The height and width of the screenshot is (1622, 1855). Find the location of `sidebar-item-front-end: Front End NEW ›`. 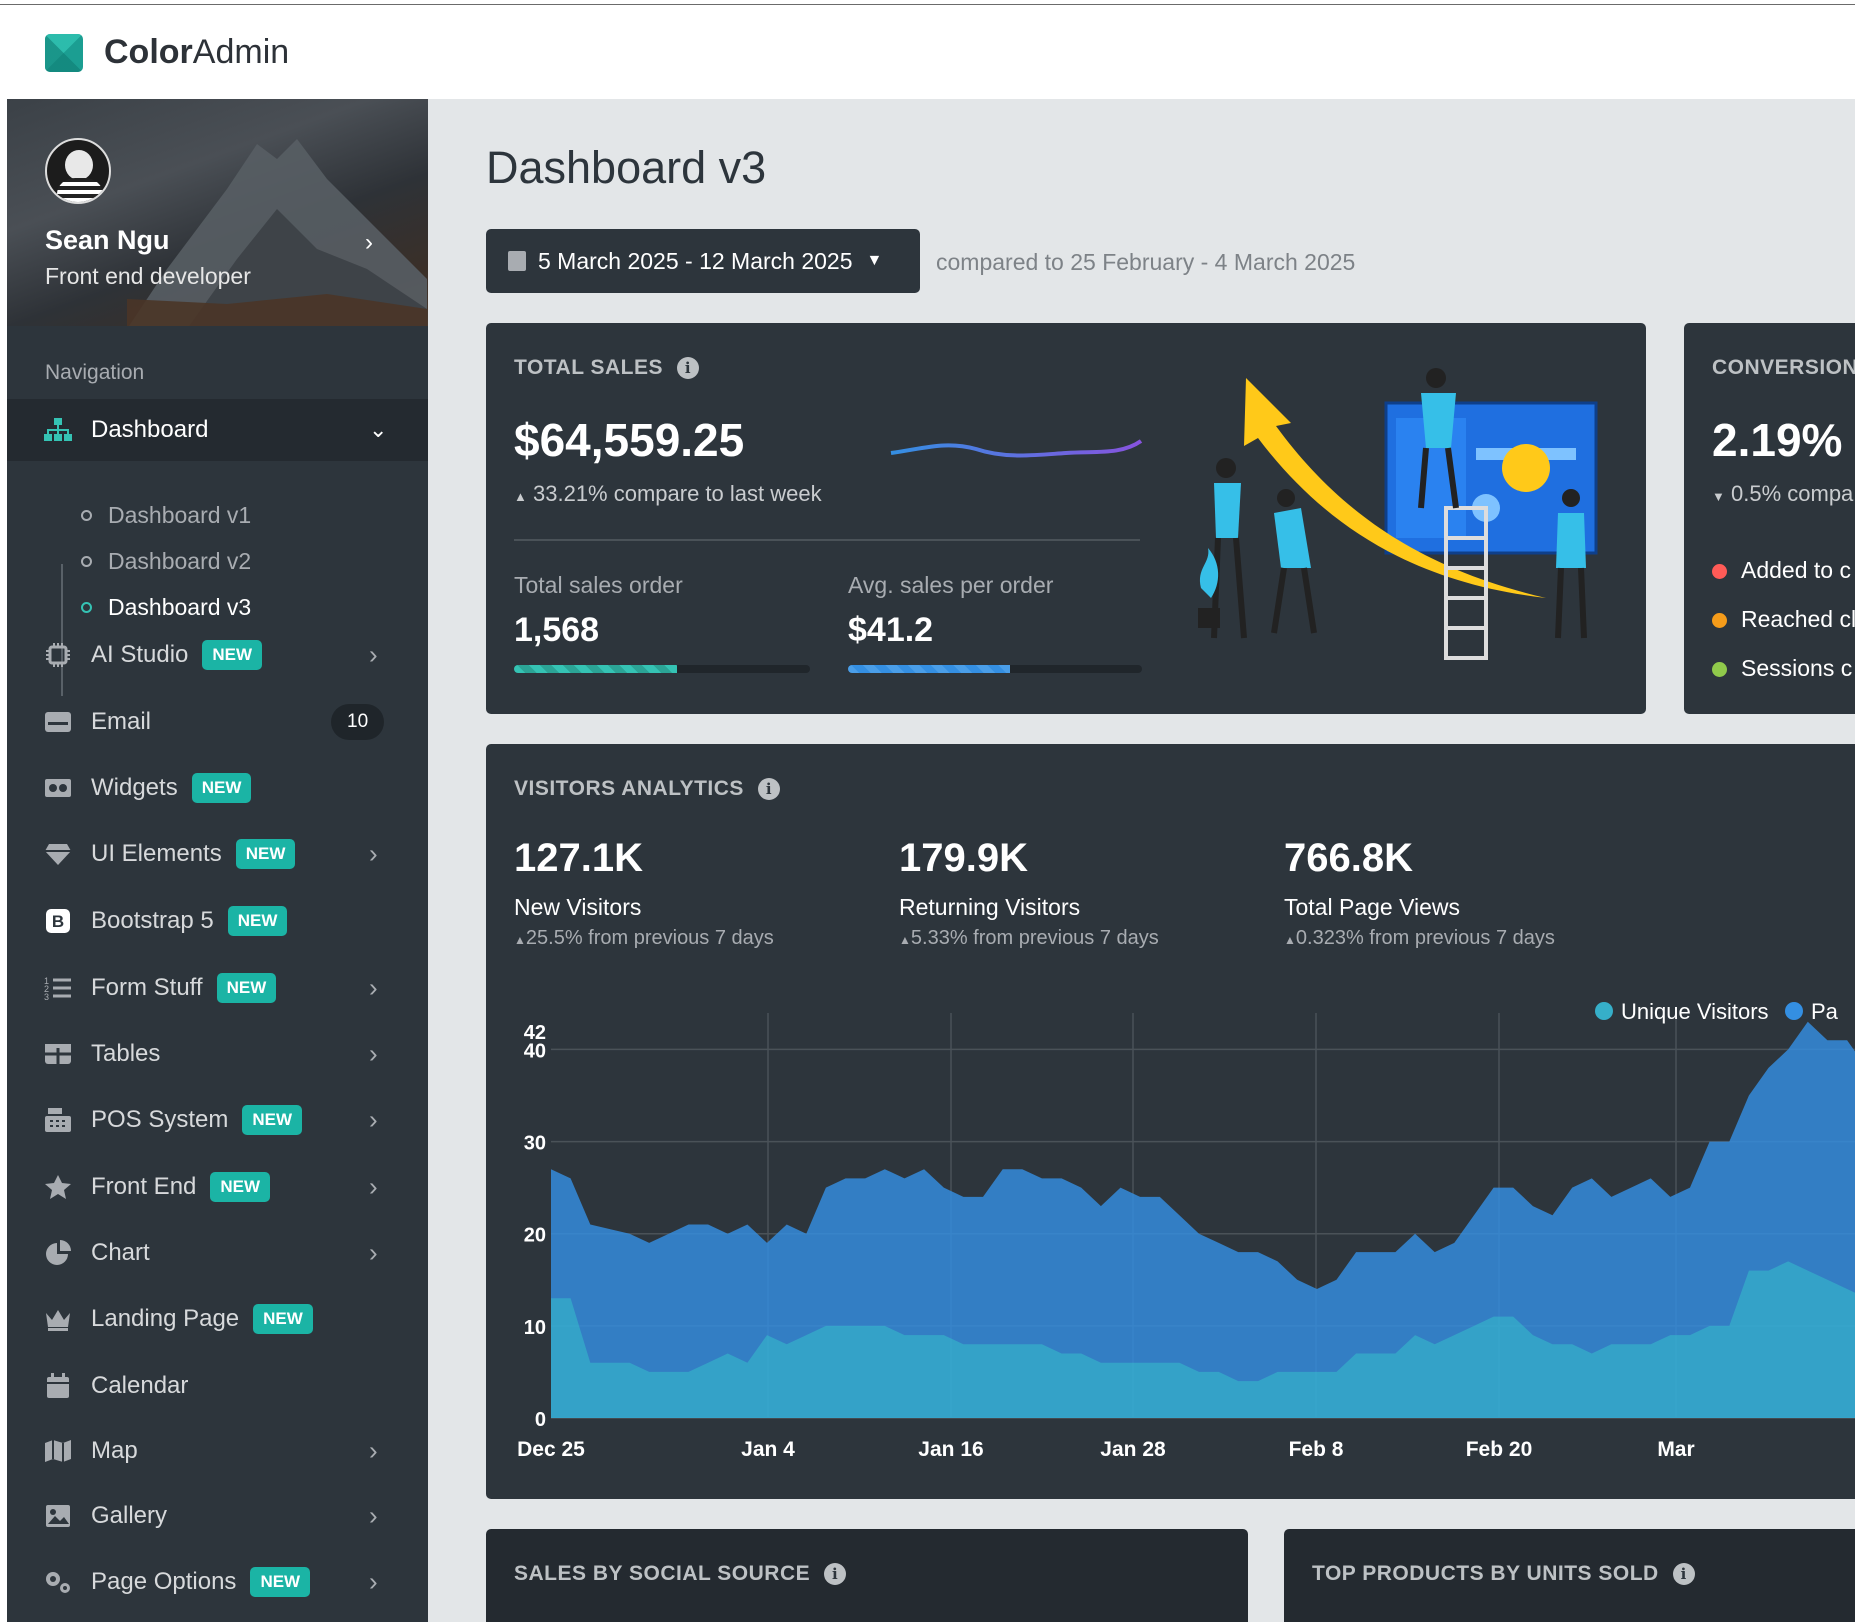

sidebar-item-front-end: Front End NEW › is located at coordinates (217, 1187).